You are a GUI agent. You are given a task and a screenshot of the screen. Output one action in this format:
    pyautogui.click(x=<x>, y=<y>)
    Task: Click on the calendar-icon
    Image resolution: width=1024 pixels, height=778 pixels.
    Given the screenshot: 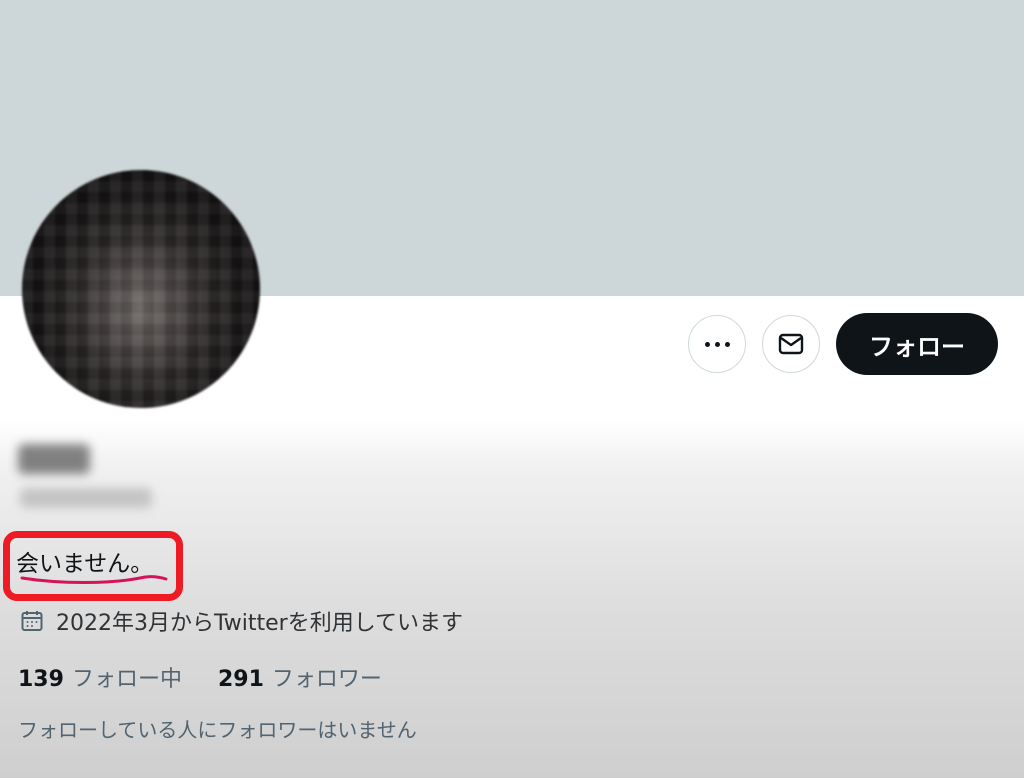 What is the action you would take?
    pyautogui.click(x=32, y=621)
    